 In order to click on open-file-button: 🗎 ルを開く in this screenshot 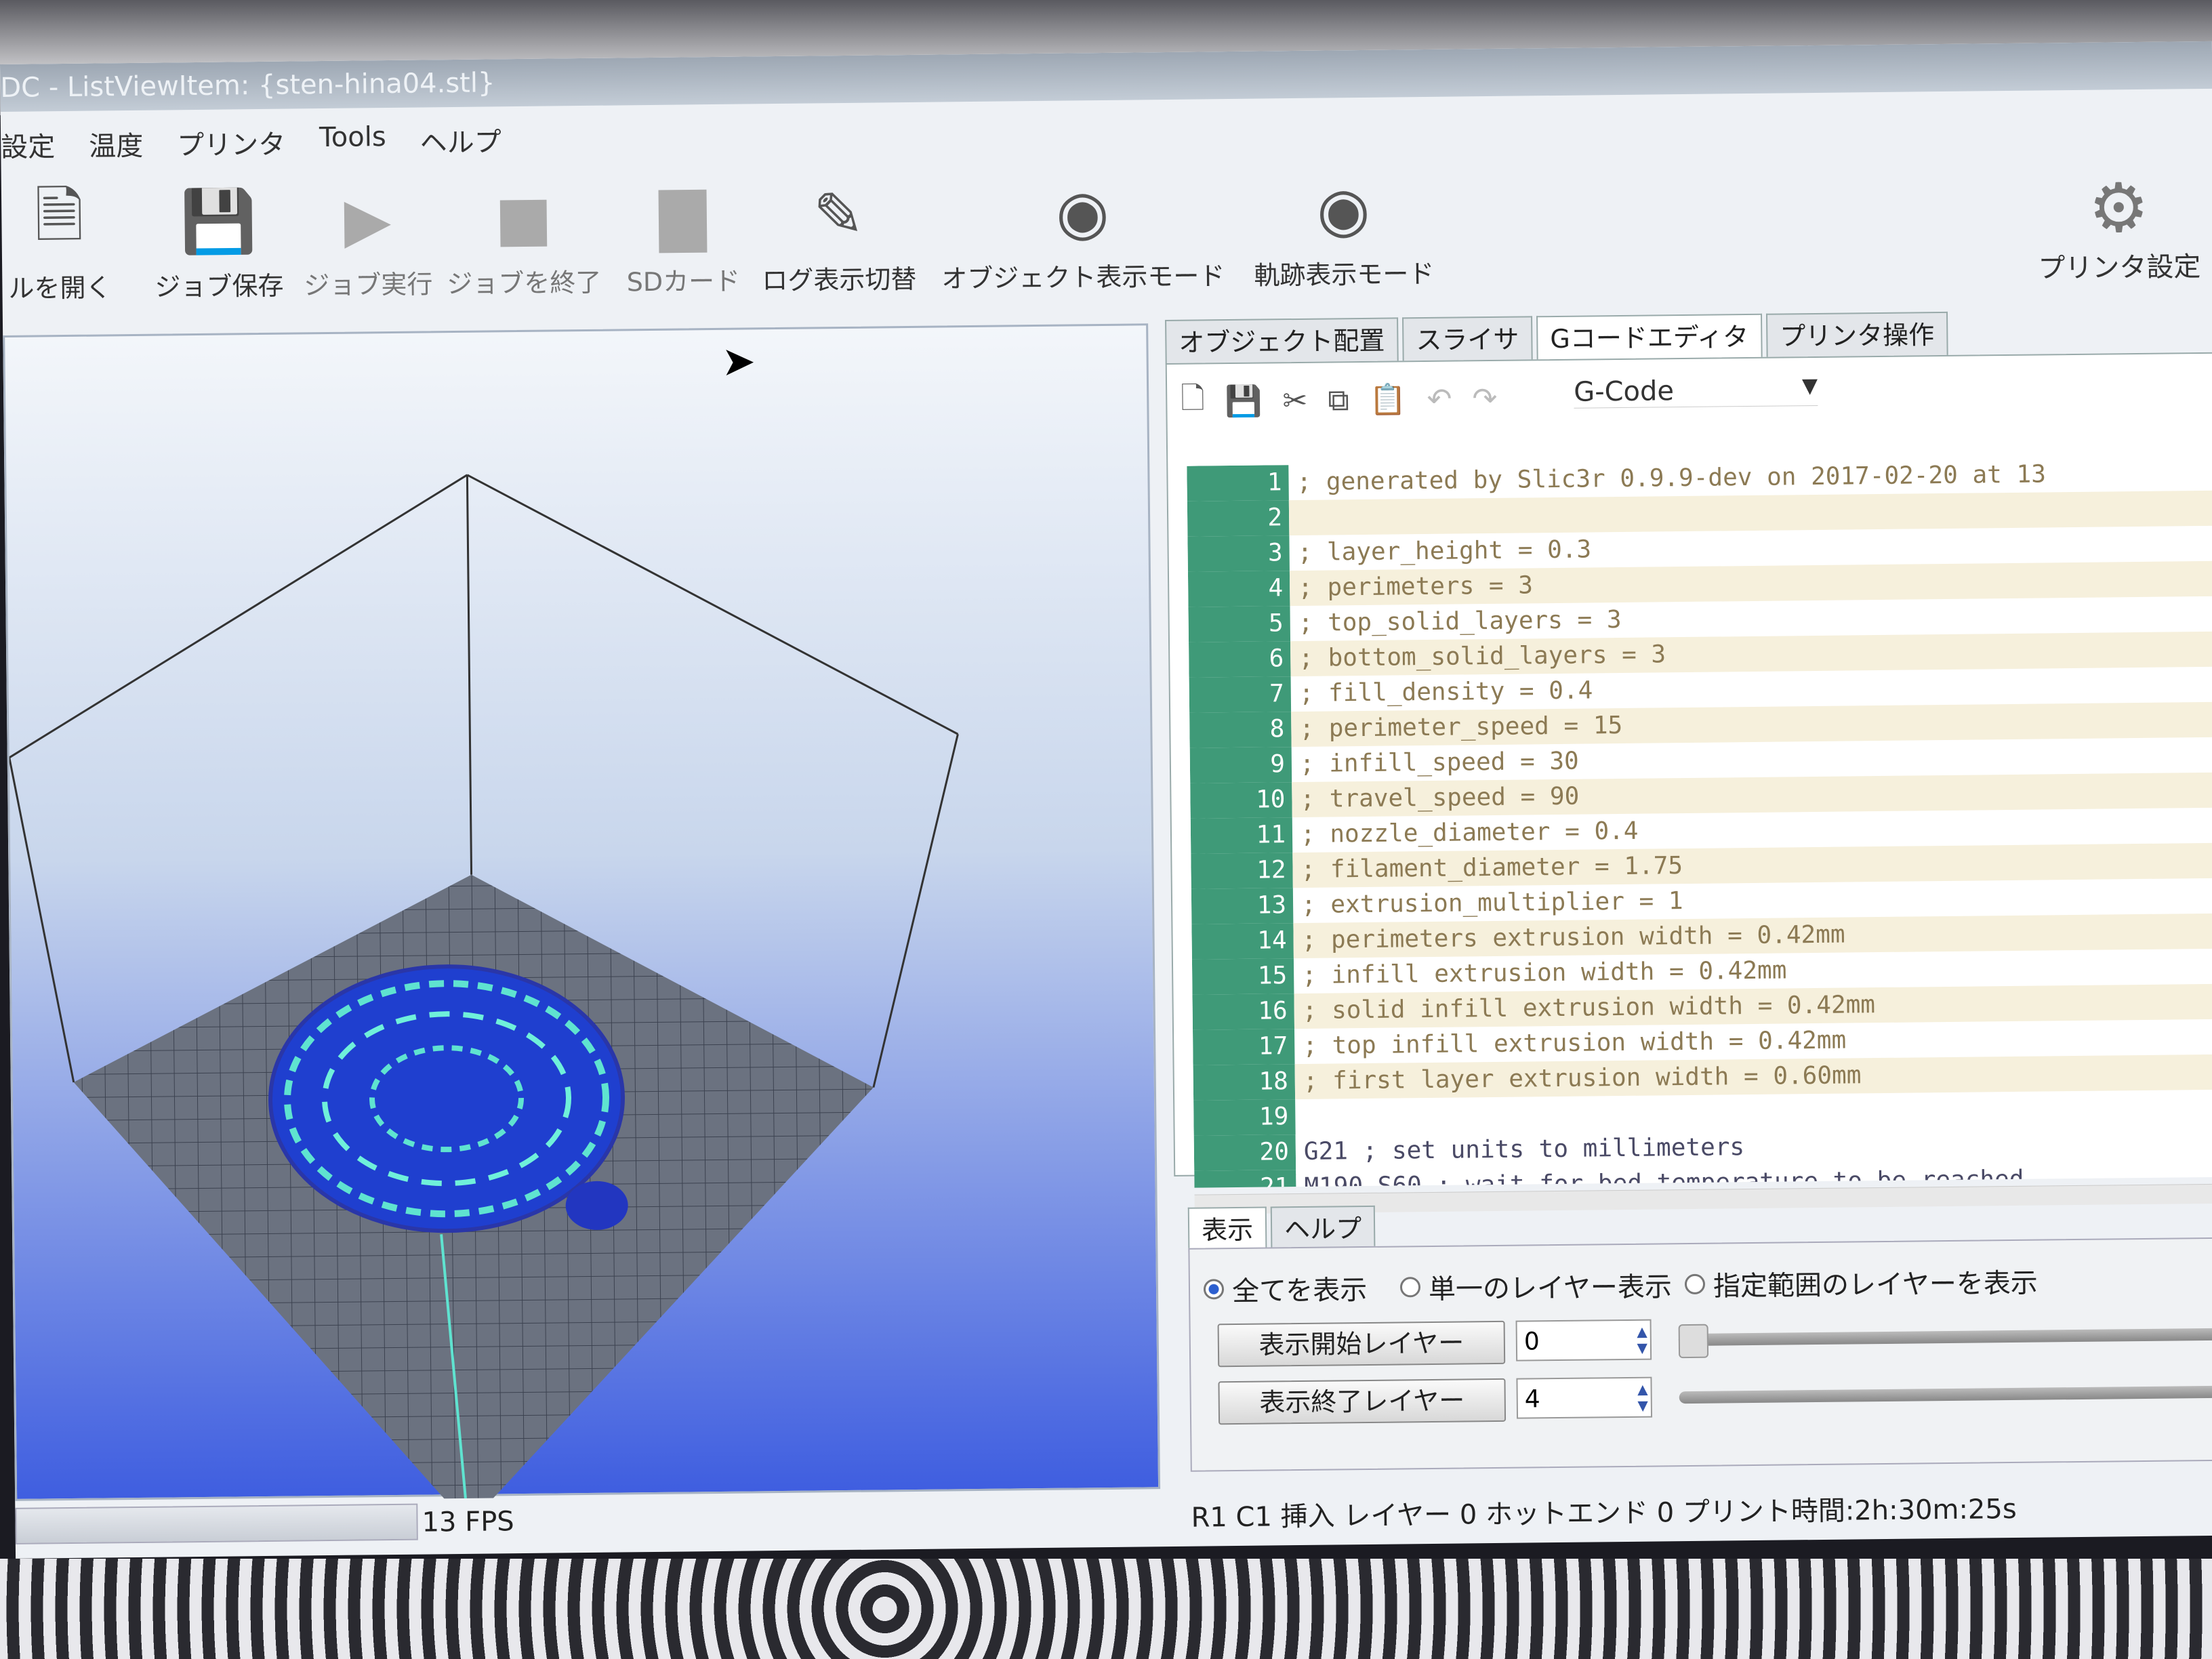, I will do `click(59, 241)`.